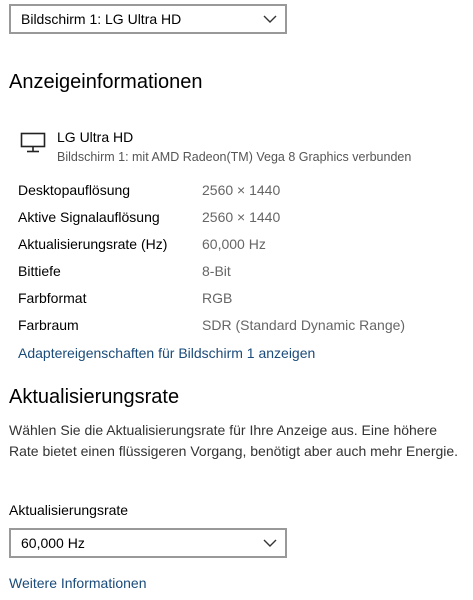  I want to click on info-value: RGB, so click(217, 298).